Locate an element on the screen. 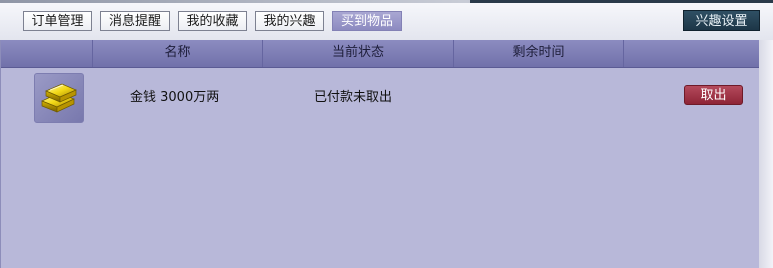  tab-purchased-items: 买到物品 is located at coordinates (367, 21).